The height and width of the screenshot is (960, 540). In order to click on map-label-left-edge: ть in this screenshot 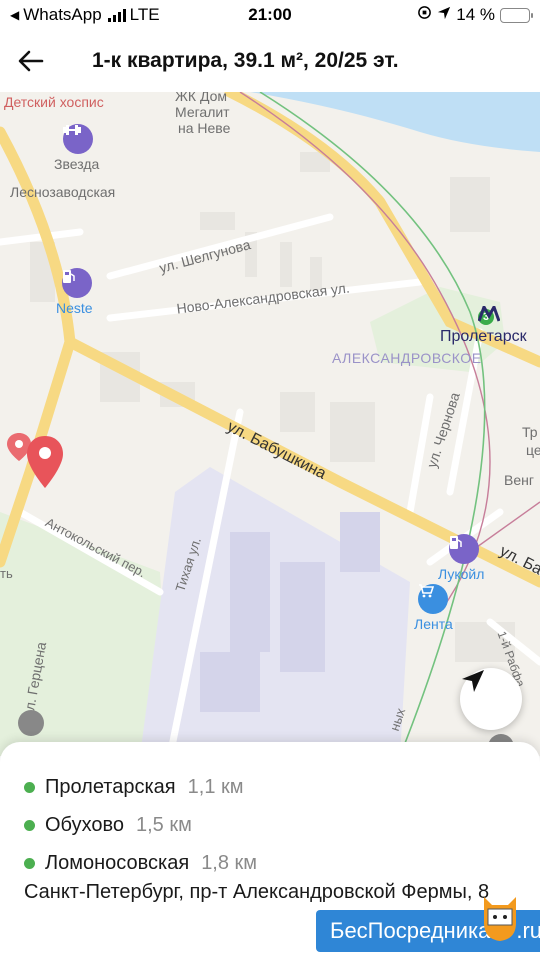, I will do `click(6, 573)`.